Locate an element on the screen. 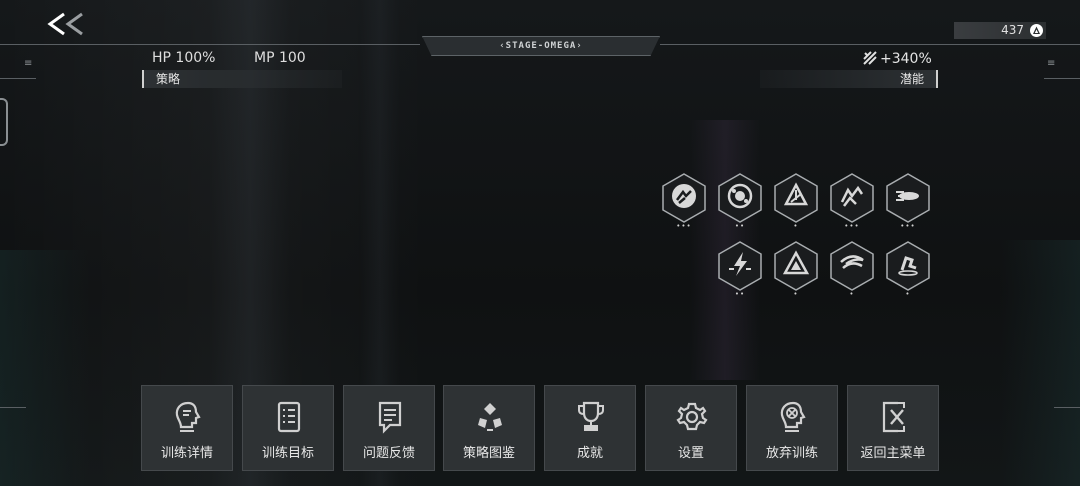  menu-achievements-button: 成就 is located at coordinates (590, 428).